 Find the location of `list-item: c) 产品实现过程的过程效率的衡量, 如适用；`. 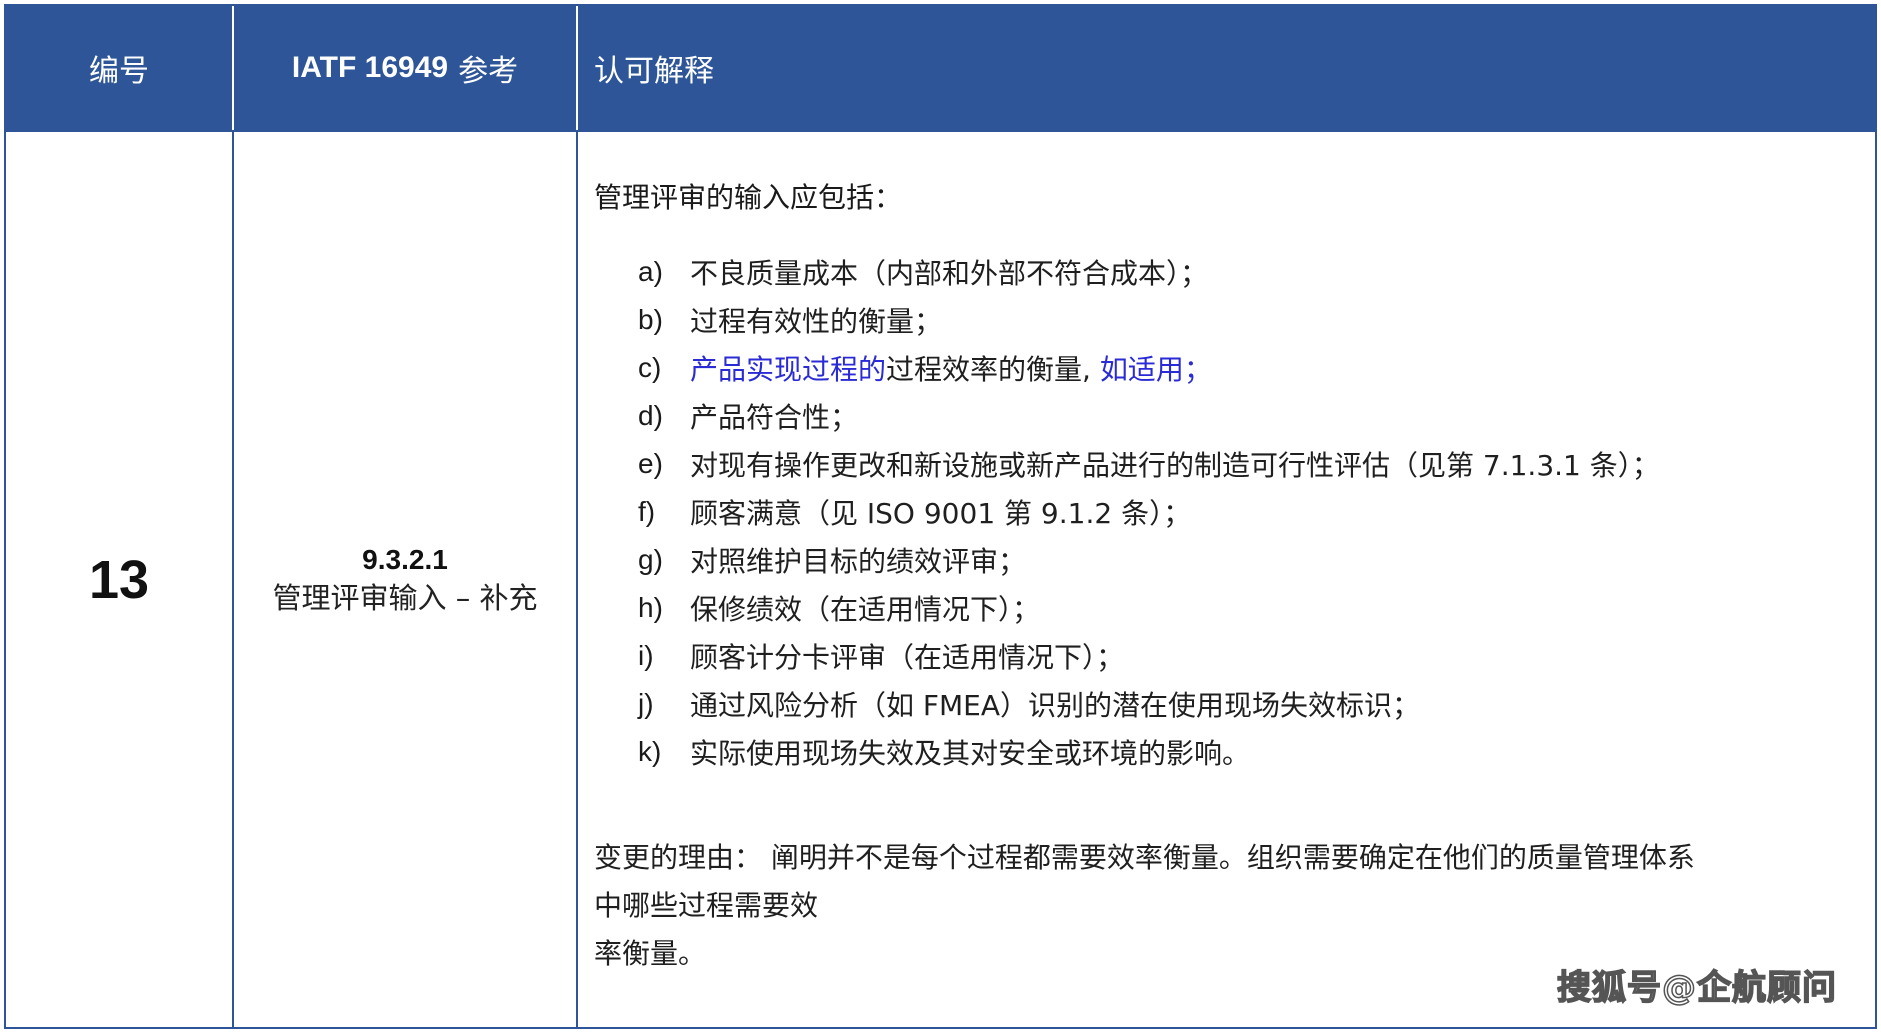

list-item: c) 产品实现过程的过程效率的衡量, 如适用； is located at coordinates (1149, 368).